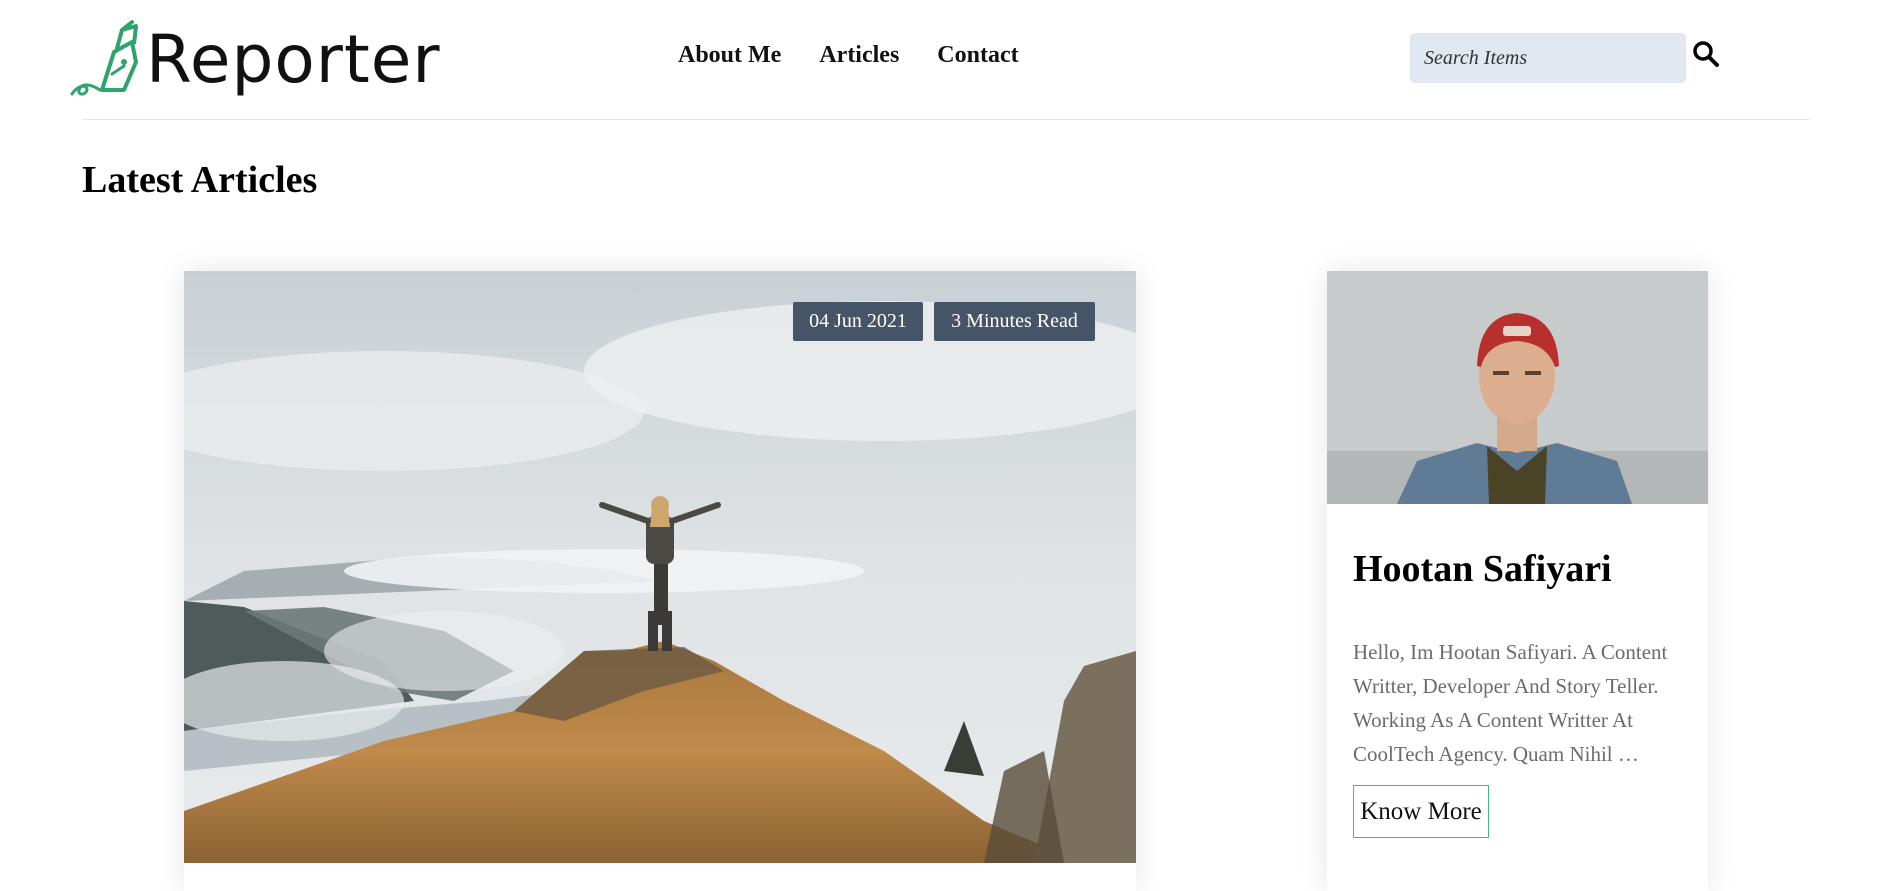  I want to click on know-more-button: Know More, so click(1421, 811).